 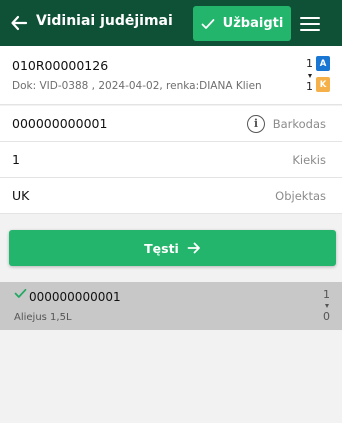 What do you see at coordinates (104, 21) in the screenshot?
I see `page-title: Vidiniai judėjimai` at bounding box center [104, 21].